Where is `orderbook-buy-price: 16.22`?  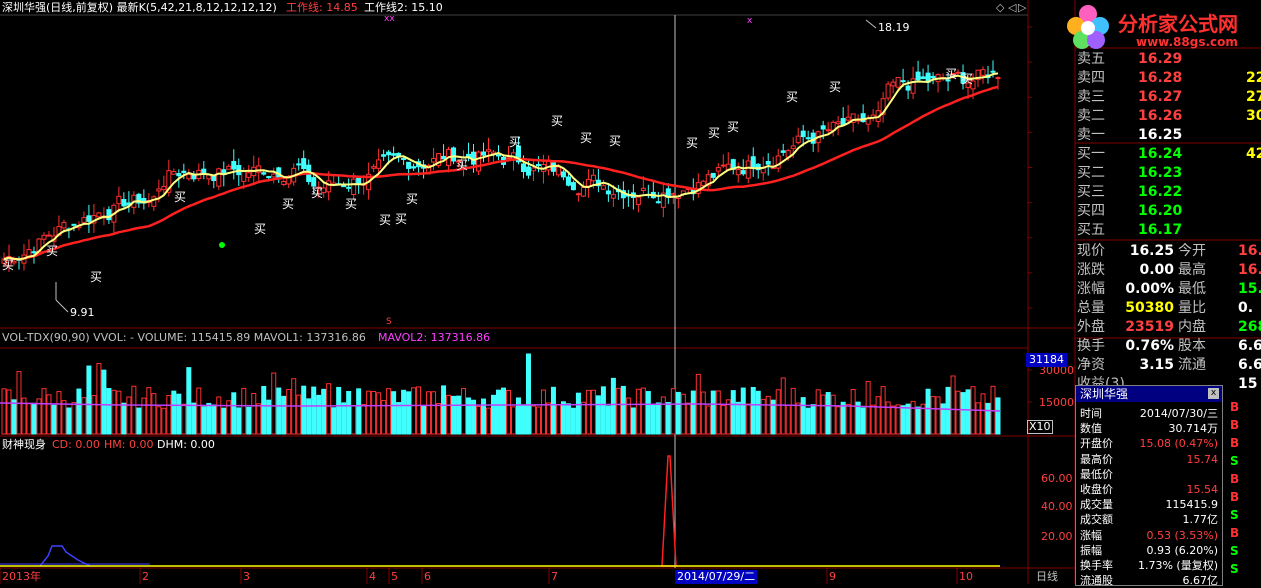 orderbook-buy-price: 16.22 is located at coordinates (1160, 192).